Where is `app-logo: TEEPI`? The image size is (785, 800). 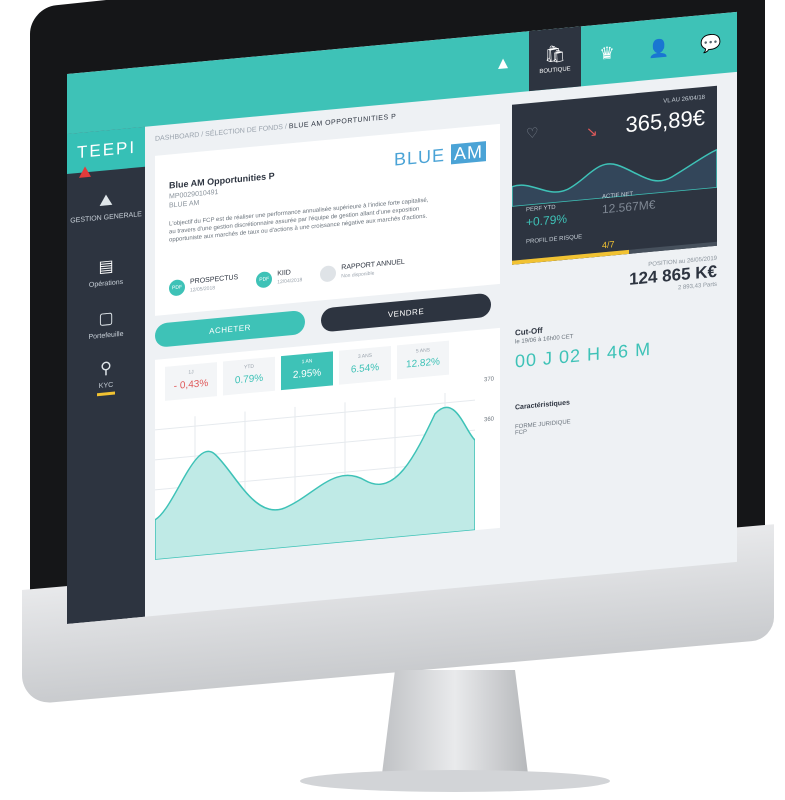 app-logo: TEEPI is located at coordinates (111, 160).